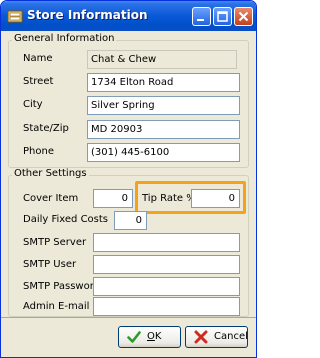 The height and width of the screenshot is (358, 320). Describe the element at coordinates (166, 242) in the screenshot. I see `smtp-server-input` at that location.